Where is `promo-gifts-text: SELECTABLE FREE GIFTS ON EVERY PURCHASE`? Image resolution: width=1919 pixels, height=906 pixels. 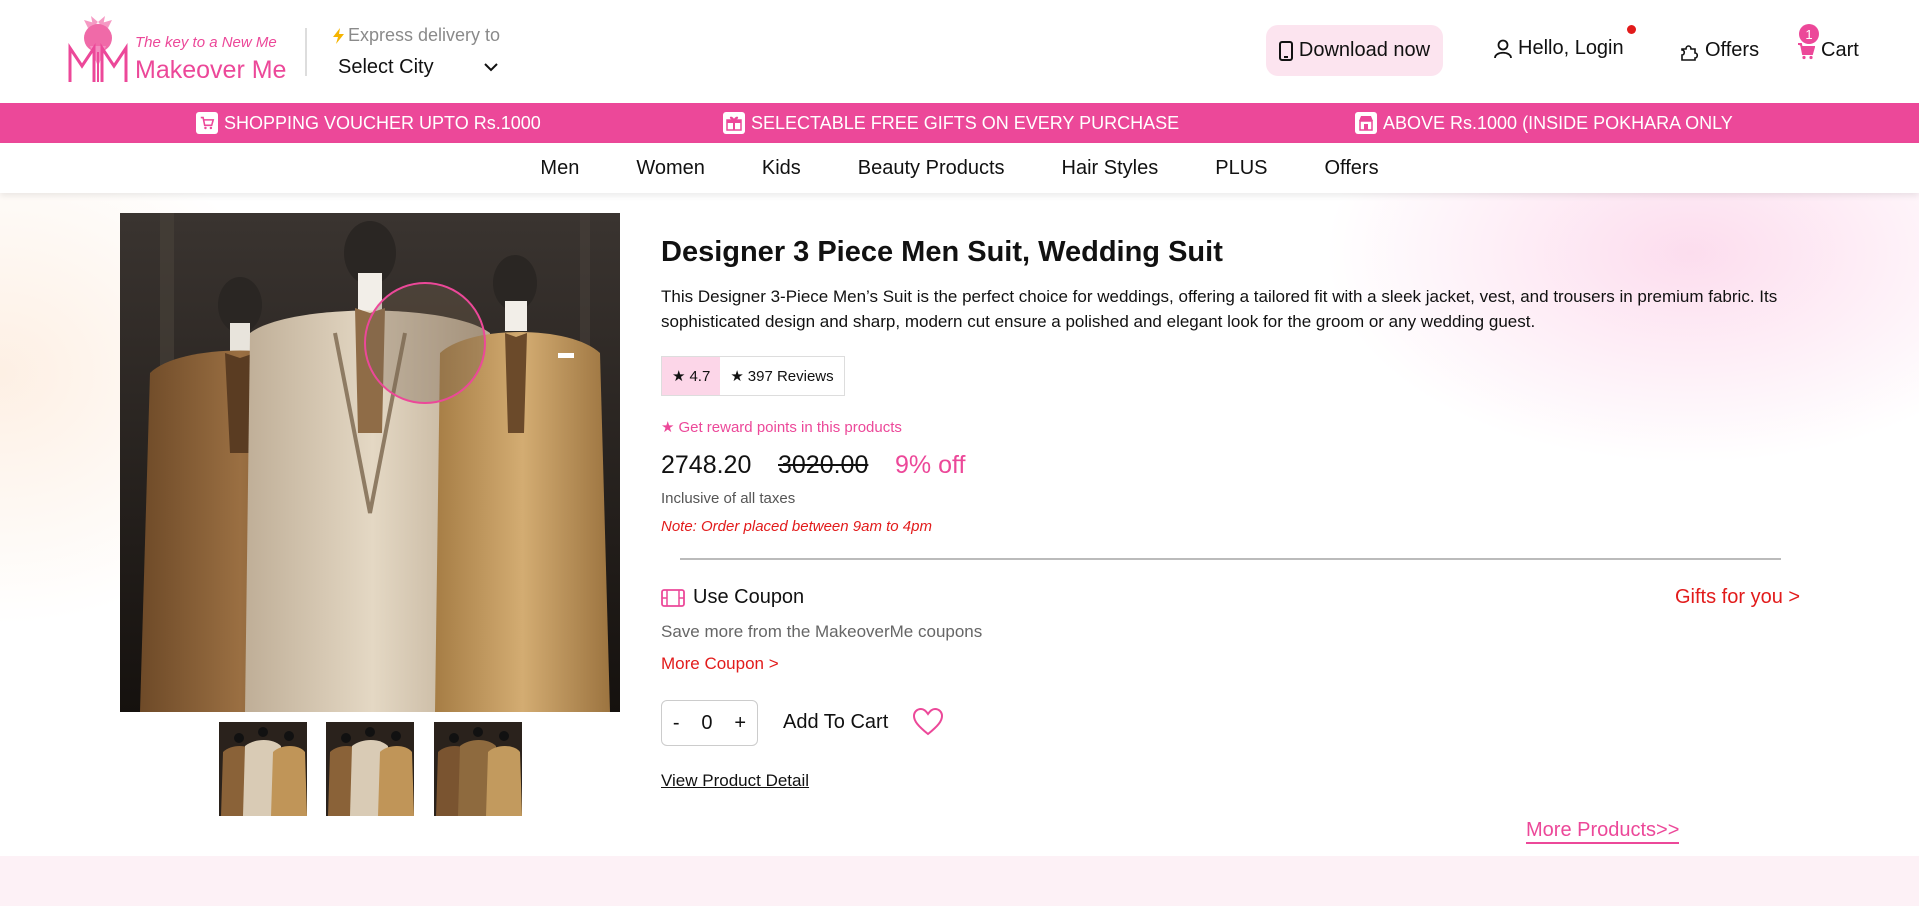
promo-gifts-text: SELECTABLE FREE GIFTS ON EVERY PURCHASE is located at coordinates (965, 122).